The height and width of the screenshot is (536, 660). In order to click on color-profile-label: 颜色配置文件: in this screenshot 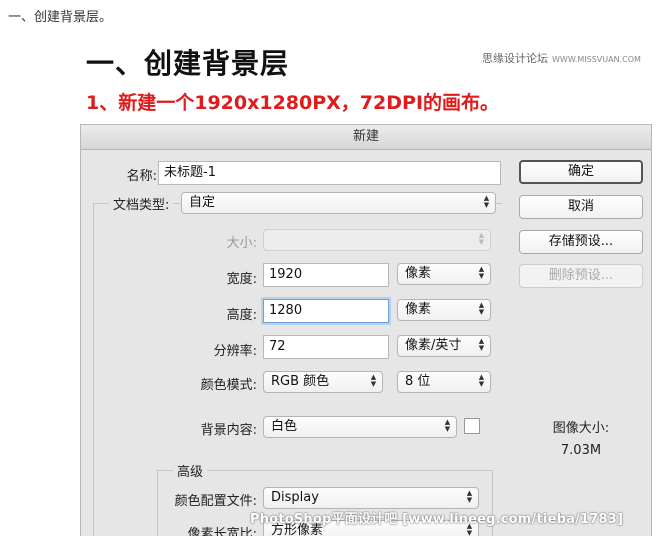, I will do `click(215, 501)`.